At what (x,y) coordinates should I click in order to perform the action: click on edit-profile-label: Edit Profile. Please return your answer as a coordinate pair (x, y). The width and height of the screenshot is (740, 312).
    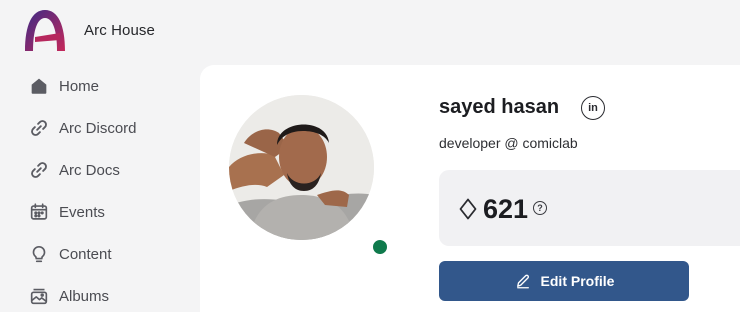
    Looking at the image, I should click on (577, 281).